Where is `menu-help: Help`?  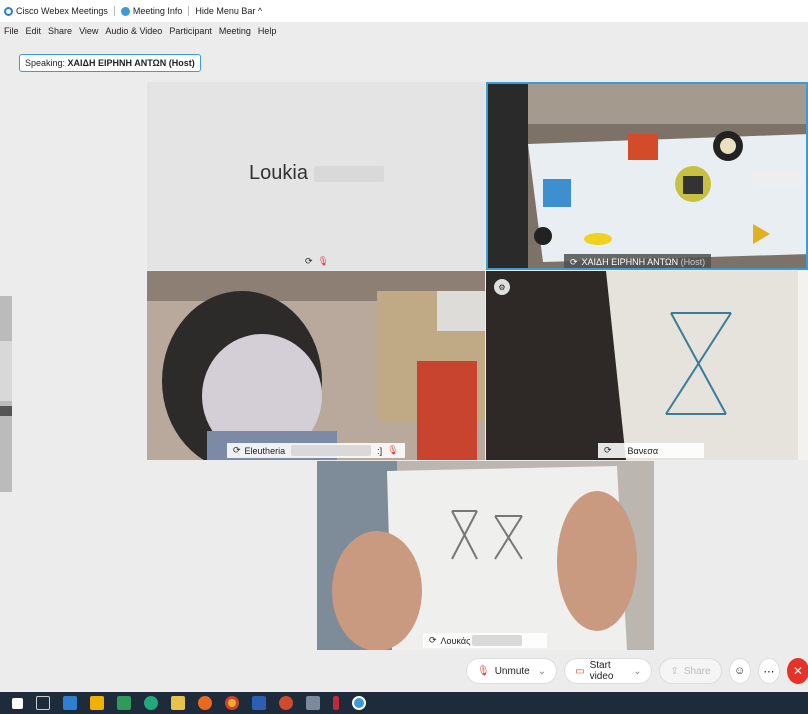 menu-help: Help is located at coordinates (267, 35).